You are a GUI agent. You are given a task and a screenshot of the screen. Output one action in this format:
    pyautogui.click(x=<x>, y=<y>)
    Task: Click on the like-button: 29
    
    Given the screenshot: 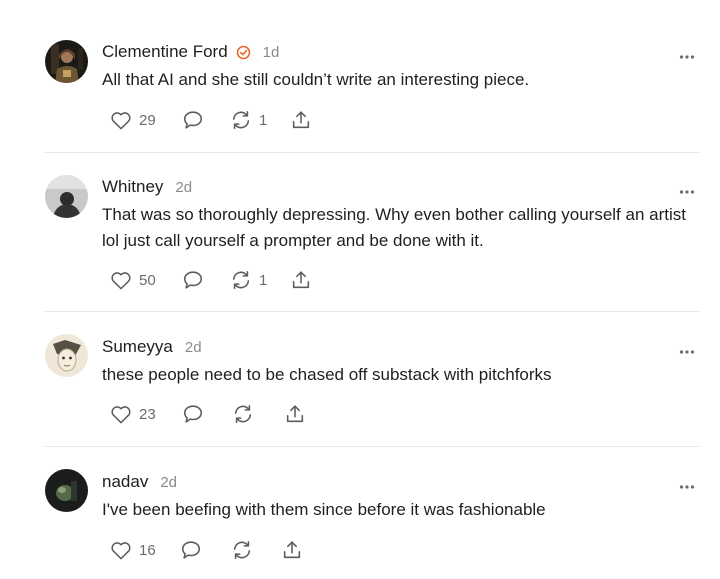 What is the action you would take?
    pyautogui.click(x=146, y=120)
    